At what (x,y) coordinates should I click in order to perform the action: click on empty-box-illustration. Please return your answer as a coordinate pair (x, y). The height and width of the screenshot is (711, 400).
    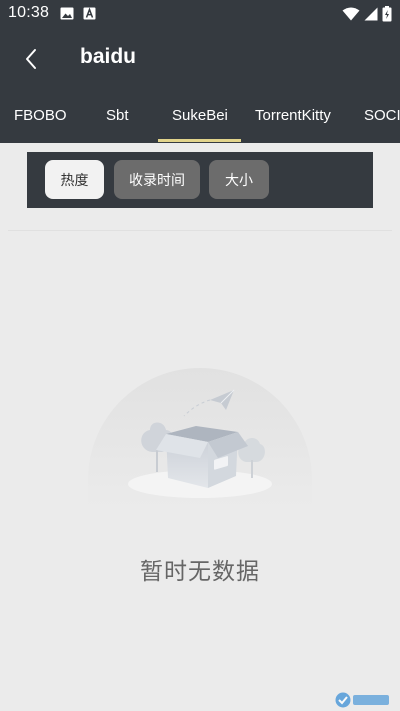
    Looking at the image, I should click on (200, 438).